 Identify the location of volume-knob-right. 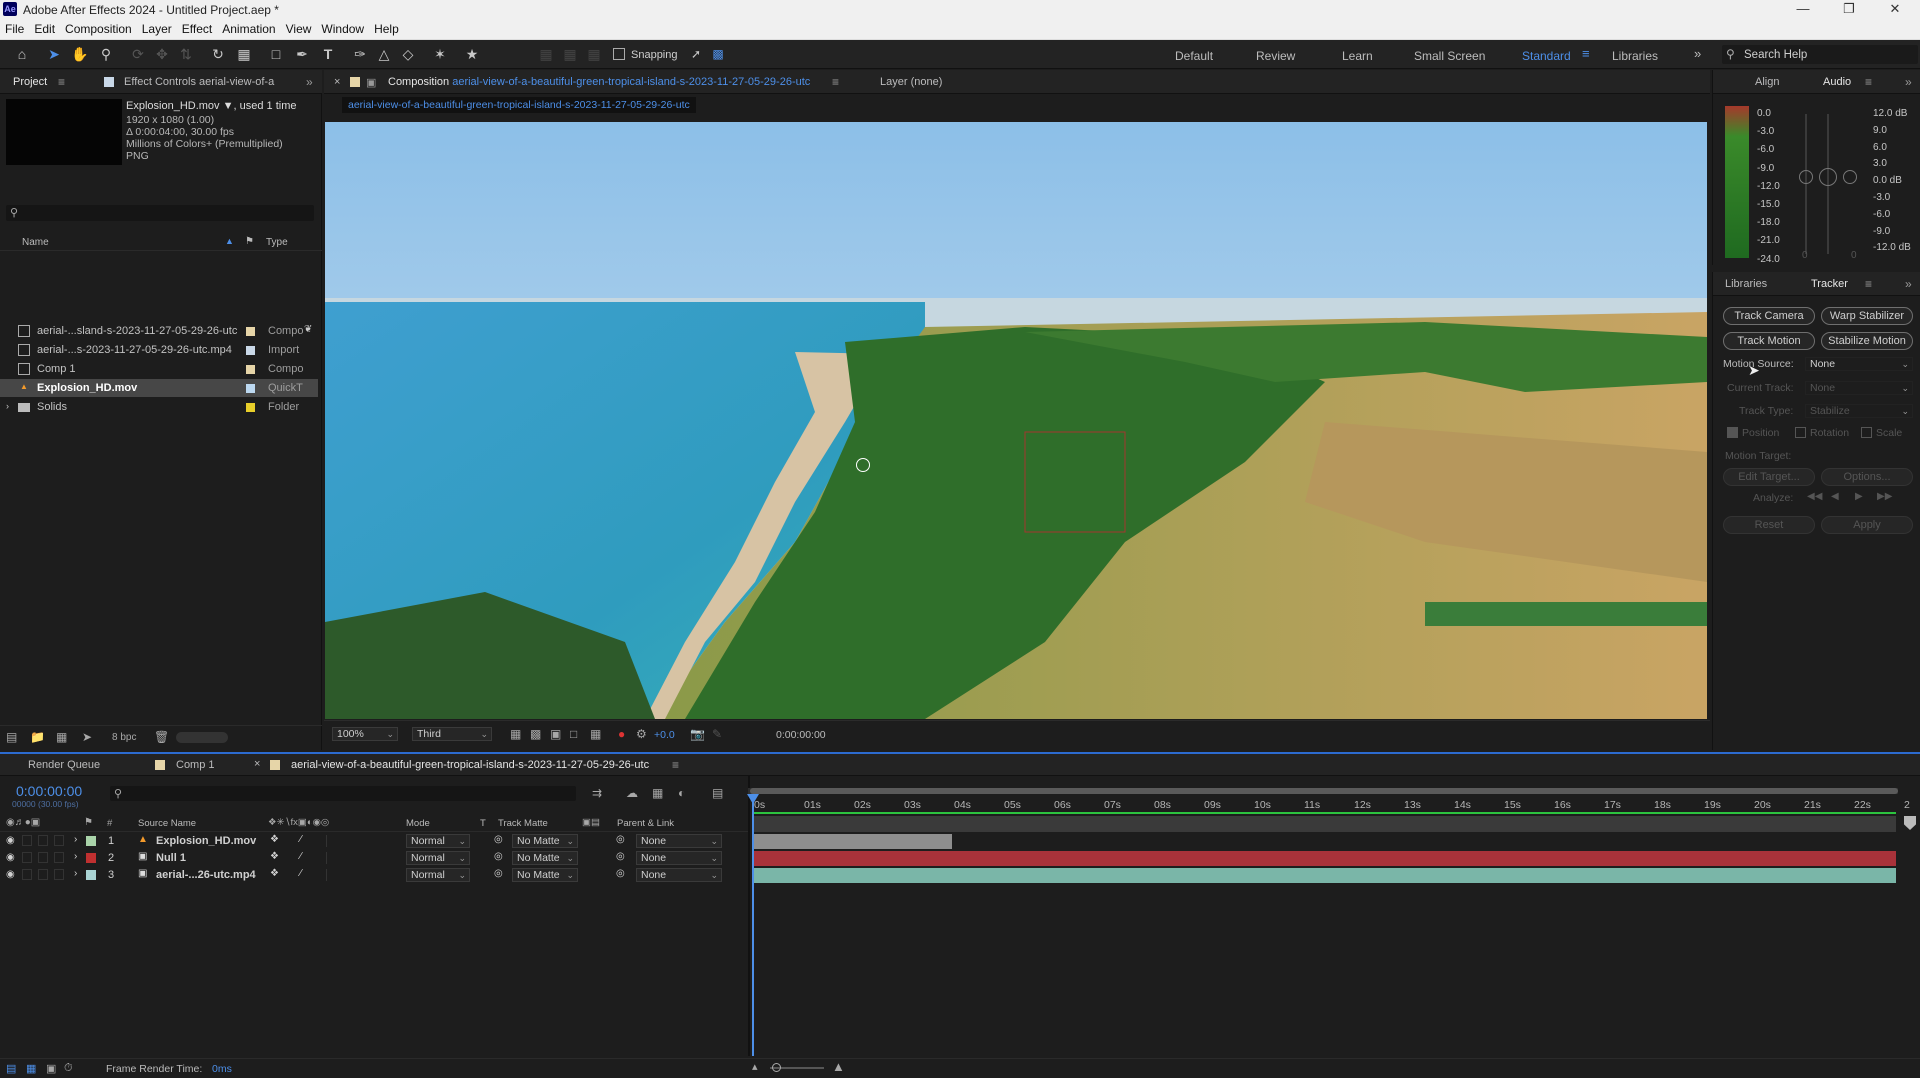
(1850, 177).